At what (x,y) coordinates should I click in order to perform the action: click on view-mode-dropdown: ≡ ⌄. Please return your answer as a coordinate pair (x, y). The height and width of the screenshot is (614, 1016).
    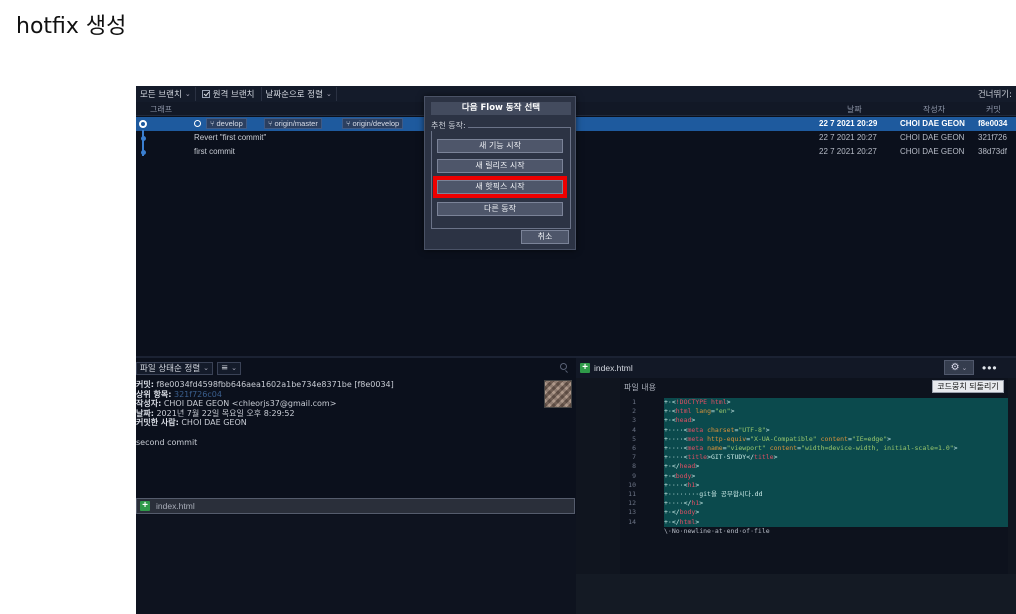
    Looking at the image, I should click on (229, 368).